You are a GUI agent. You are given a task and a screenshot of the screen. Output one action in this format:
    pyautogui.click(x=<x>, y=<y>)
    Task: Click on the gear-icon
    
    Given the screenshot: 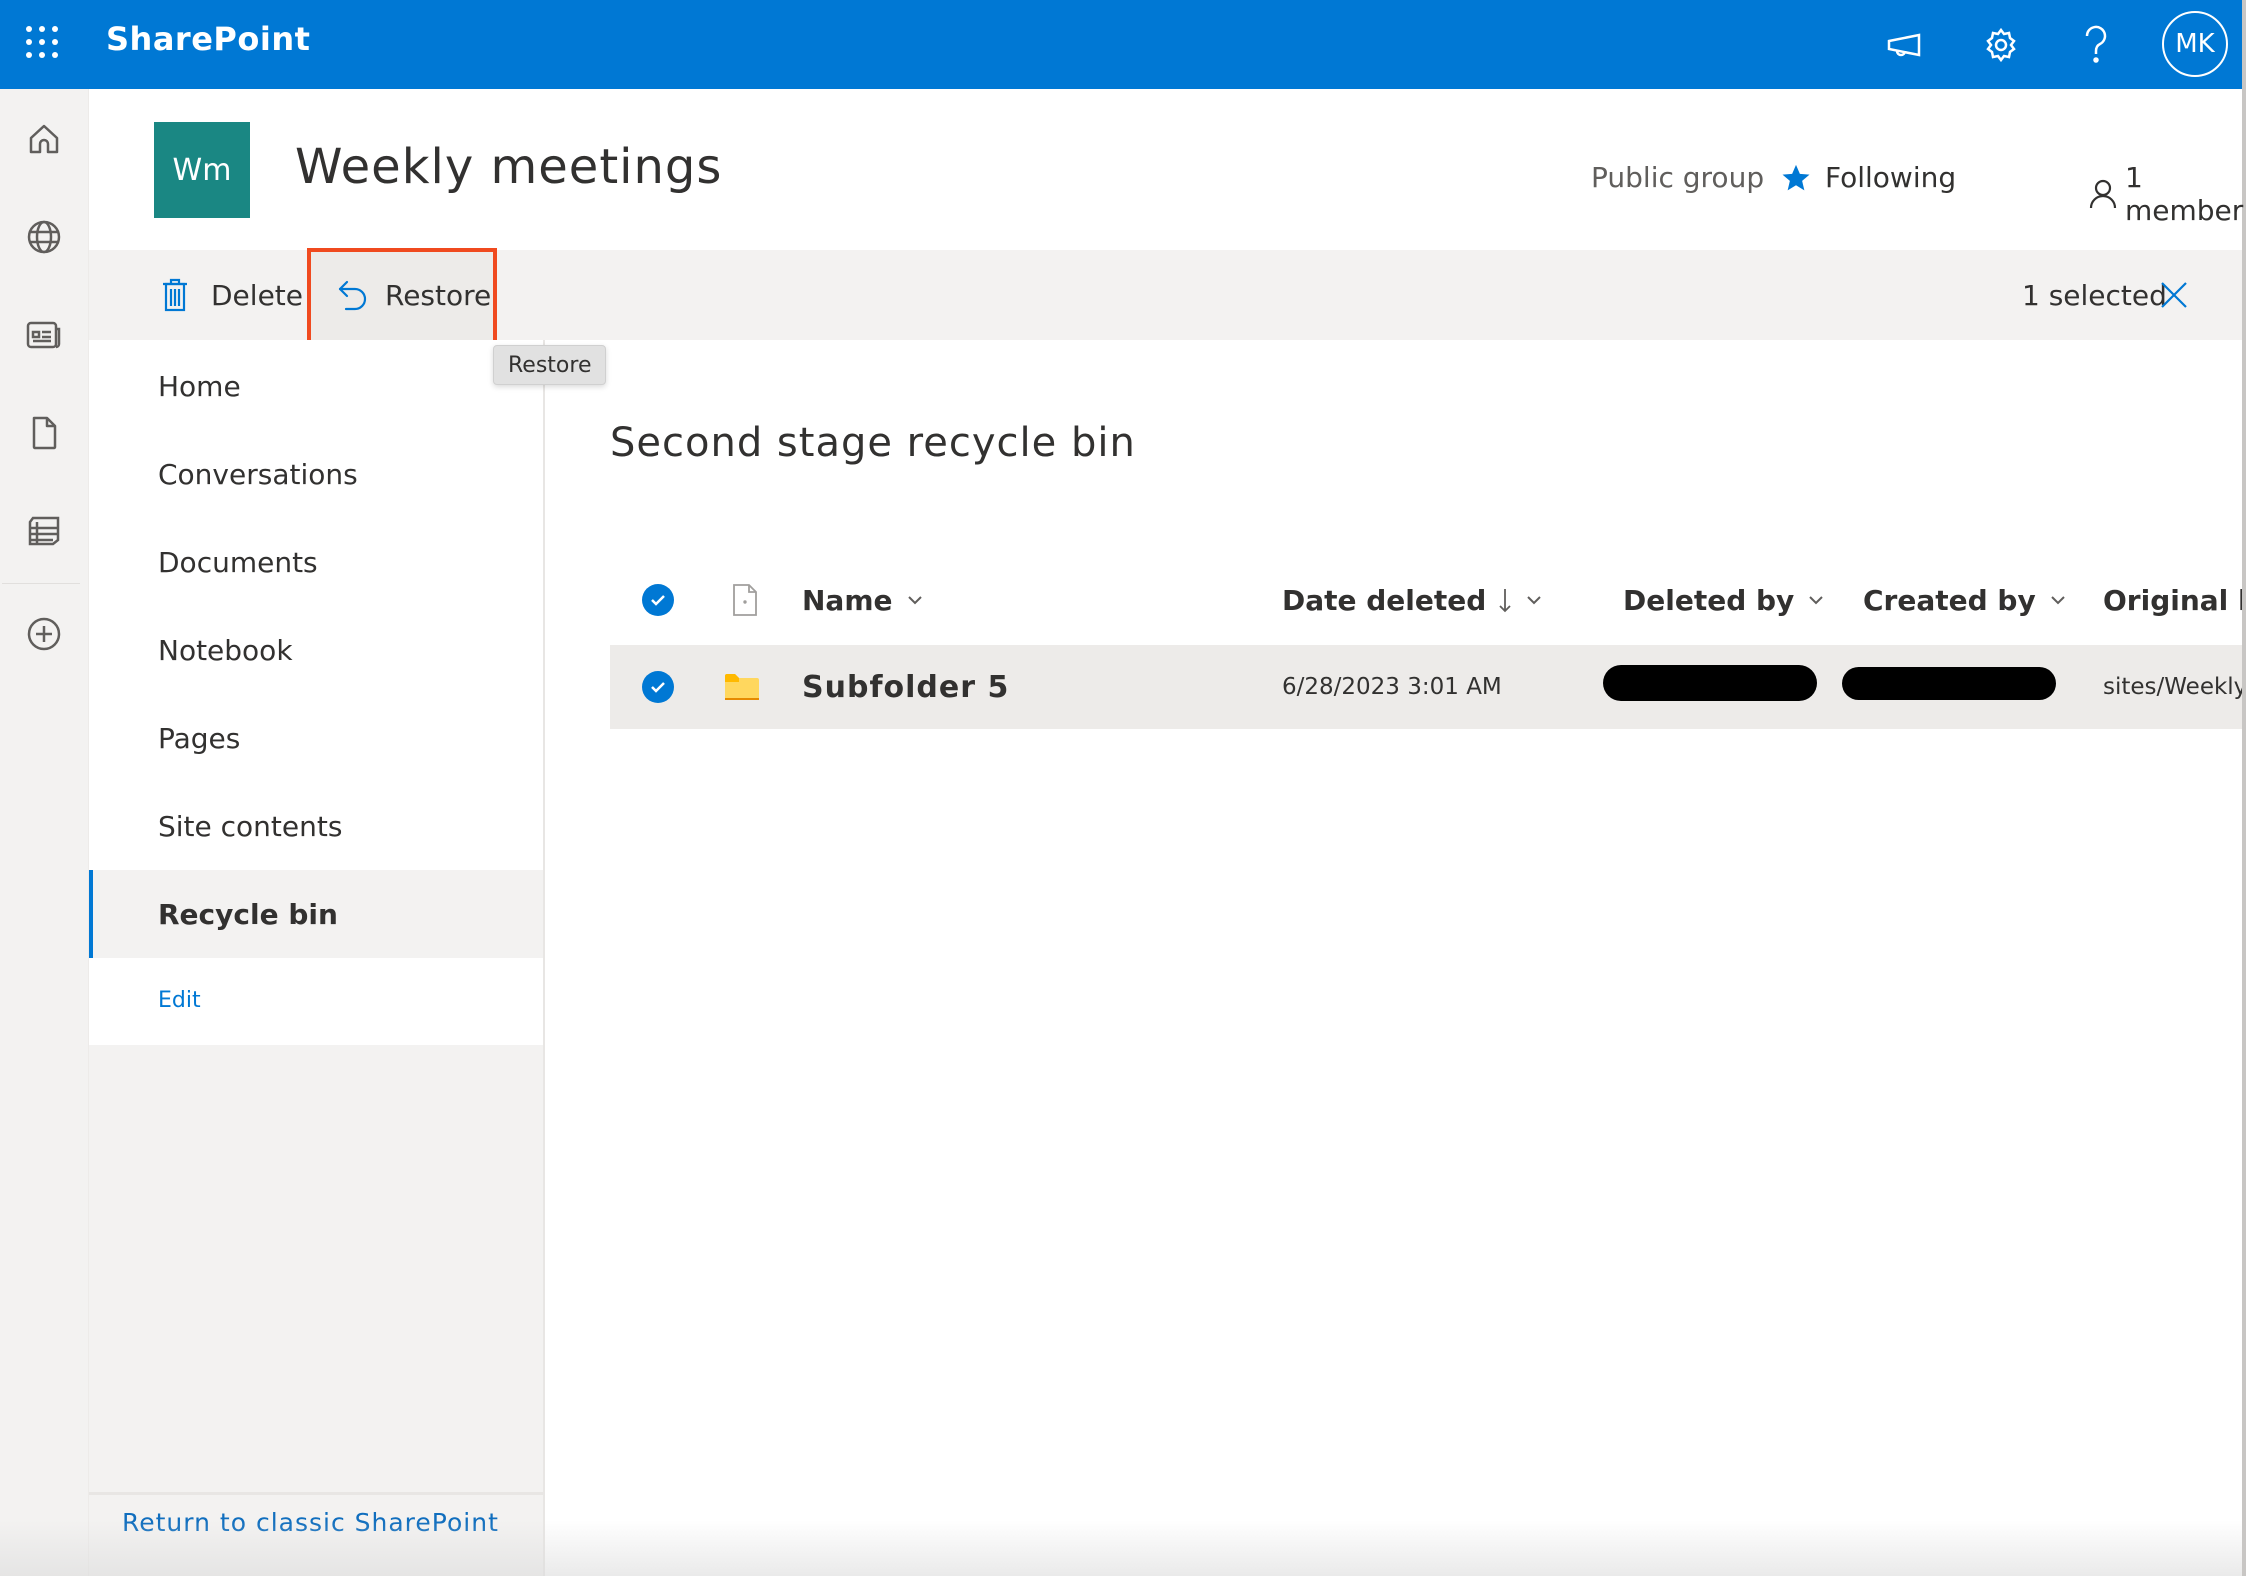 What is the action you would take?
    pyautogui.click(x=2001, y=45)
    